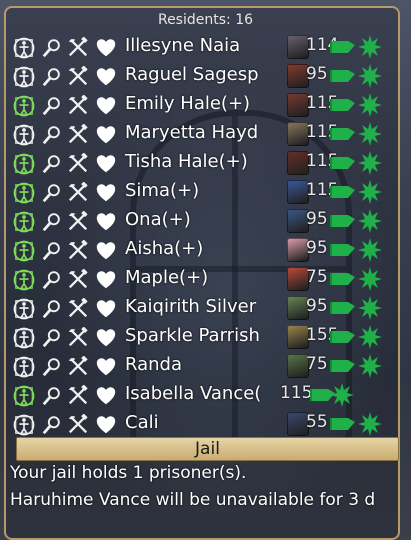 The width and height of the screenshot is (411, 540). I want to click on resident-name: Maple(+), so click(166, 277).